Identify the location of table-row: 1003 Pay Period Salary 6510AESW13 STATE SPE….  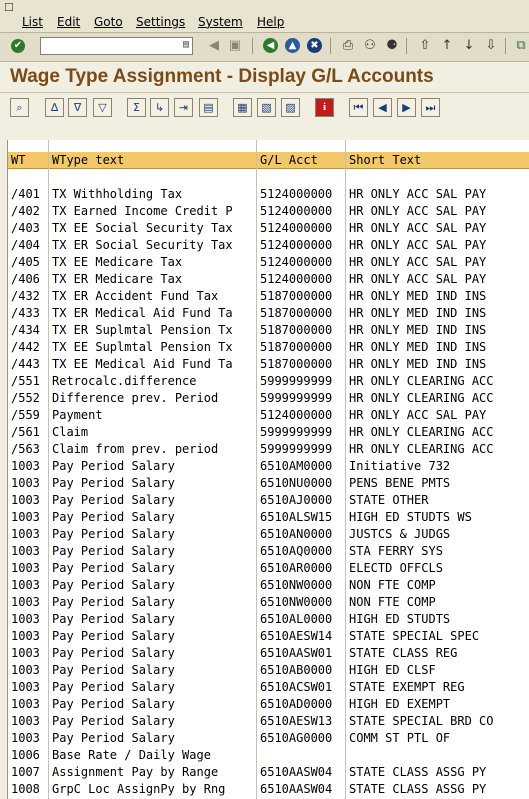
(268, 721).